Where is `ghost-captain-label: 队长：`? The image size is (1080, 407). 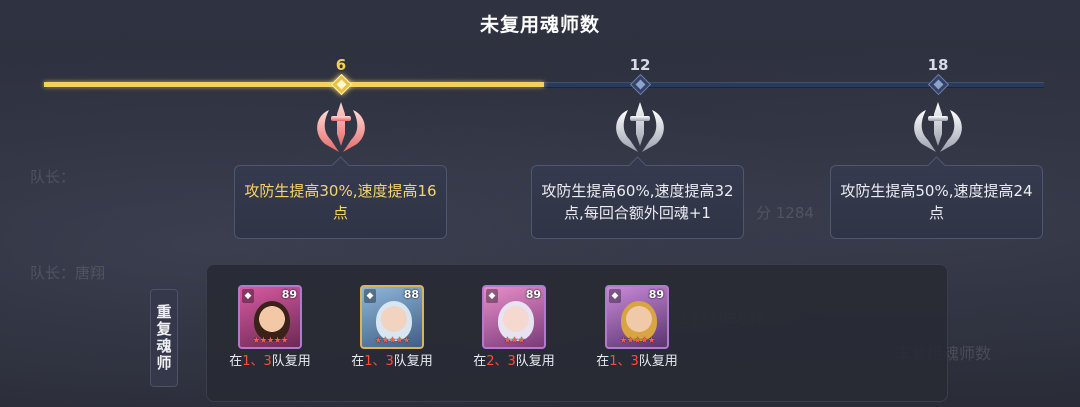 ghost-captain-label: 队长： is located at coordinates (53, 177).